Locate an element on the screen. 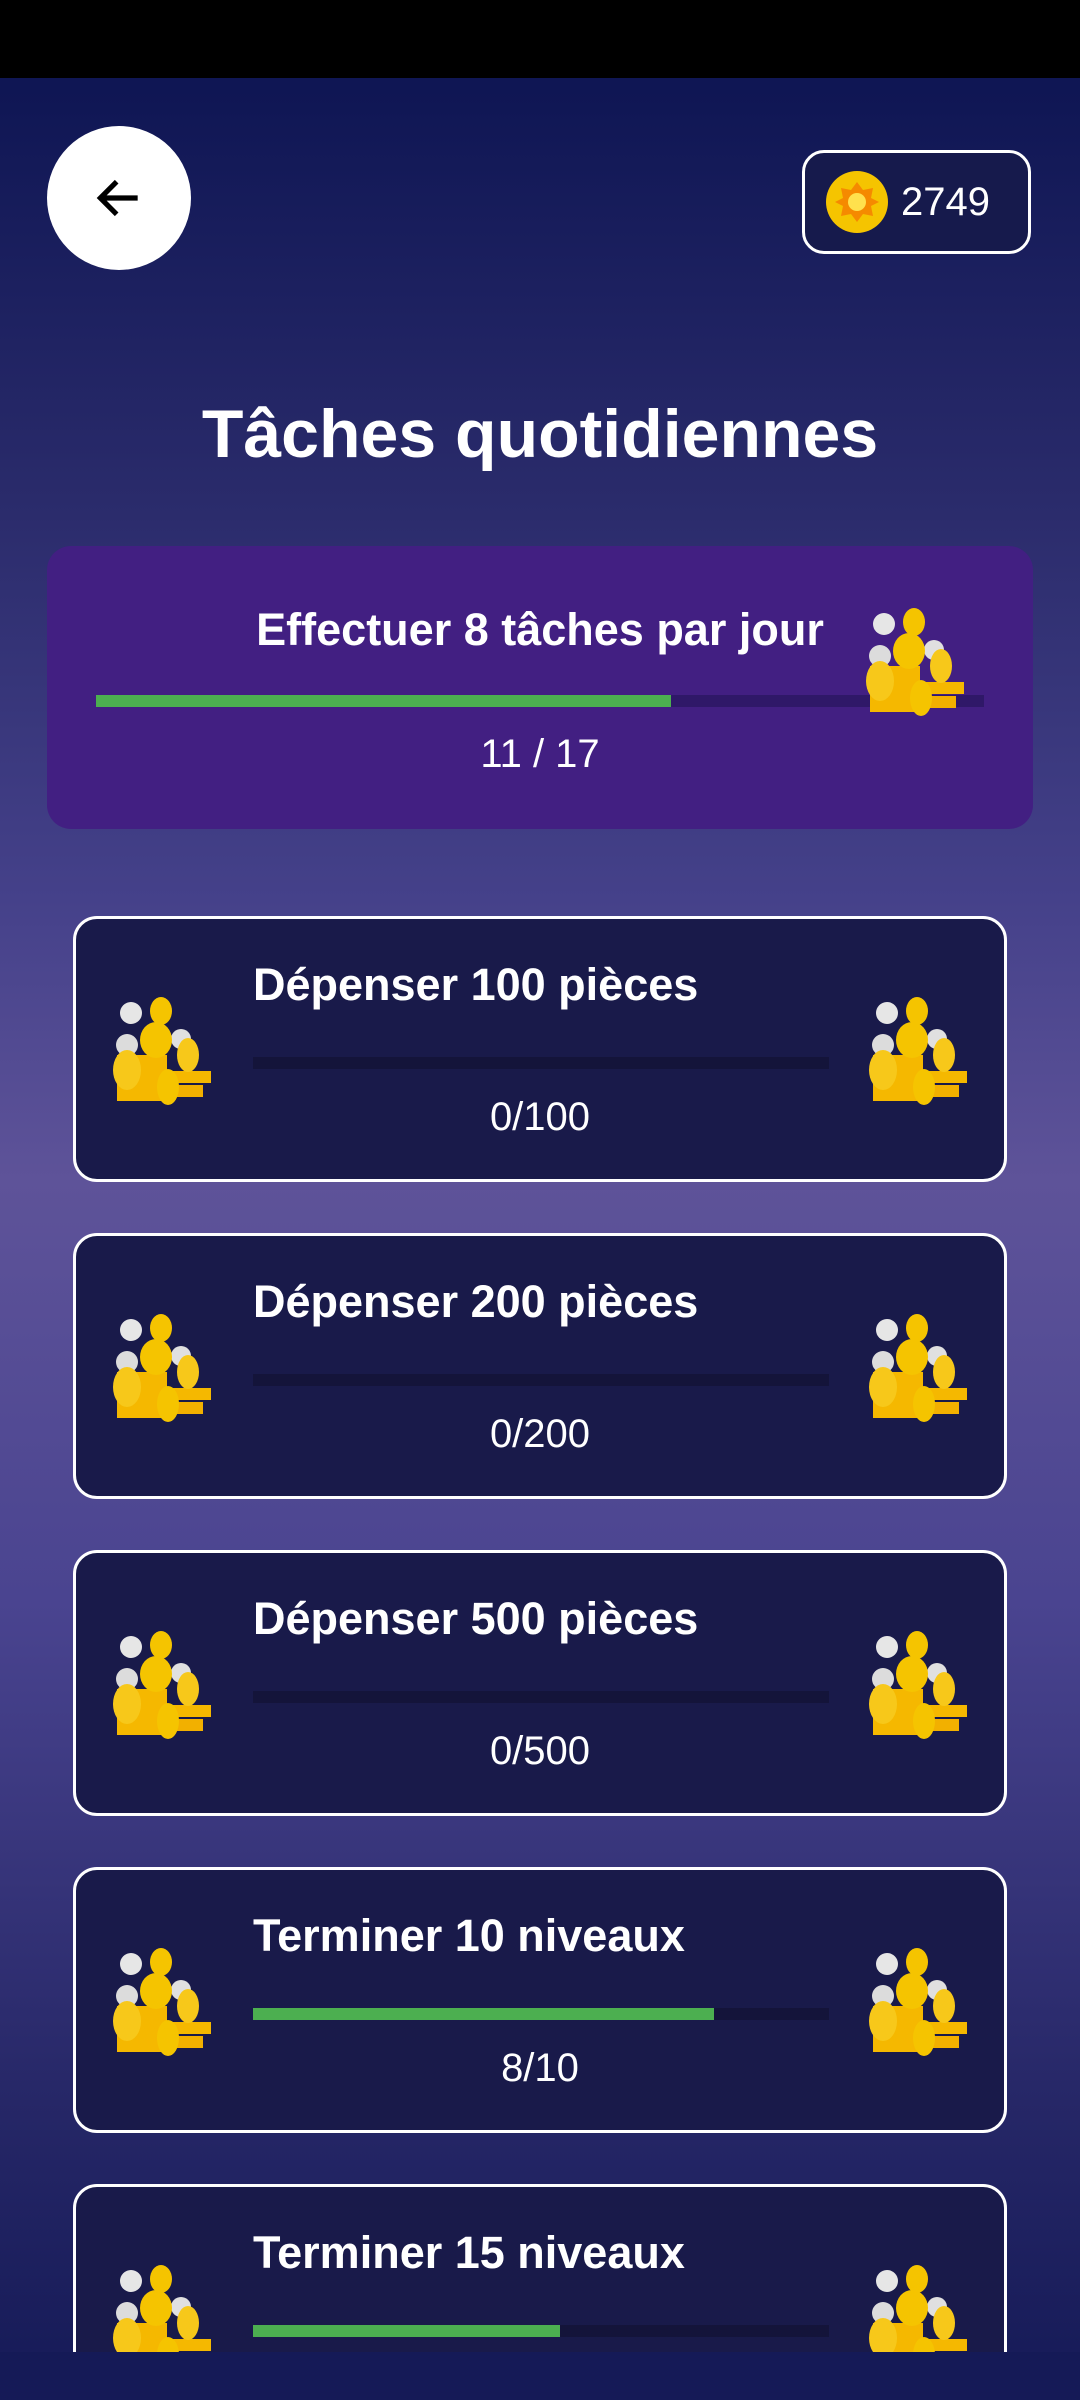 The height and width of the screenshot is (2400, 1080). task-count: 0/100 is located at coordinates (540, 1117).